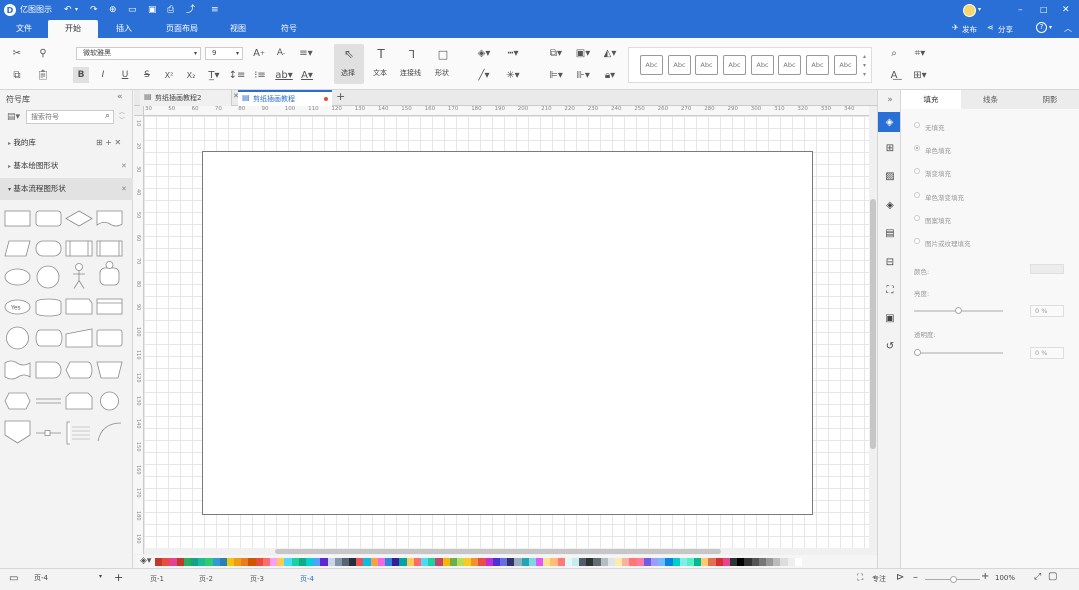  I want to click on library-actions-icon: ⊞ + ✕, so click(108, 143).